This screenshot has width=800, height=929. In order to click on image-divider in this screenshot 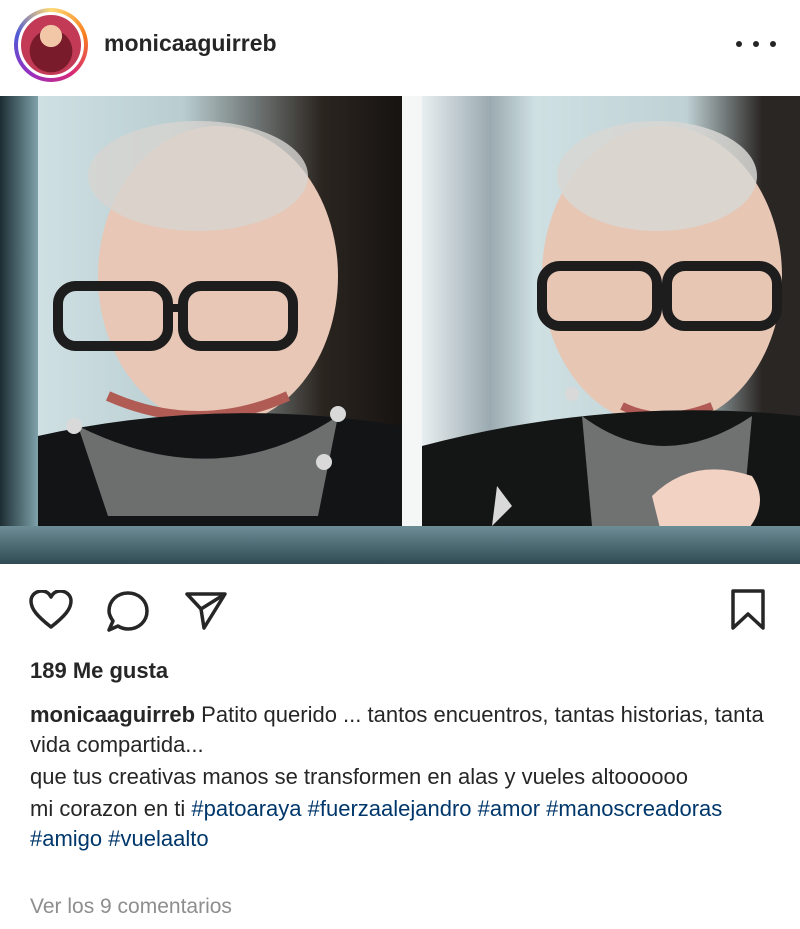, I will do `click(412, 330)`.